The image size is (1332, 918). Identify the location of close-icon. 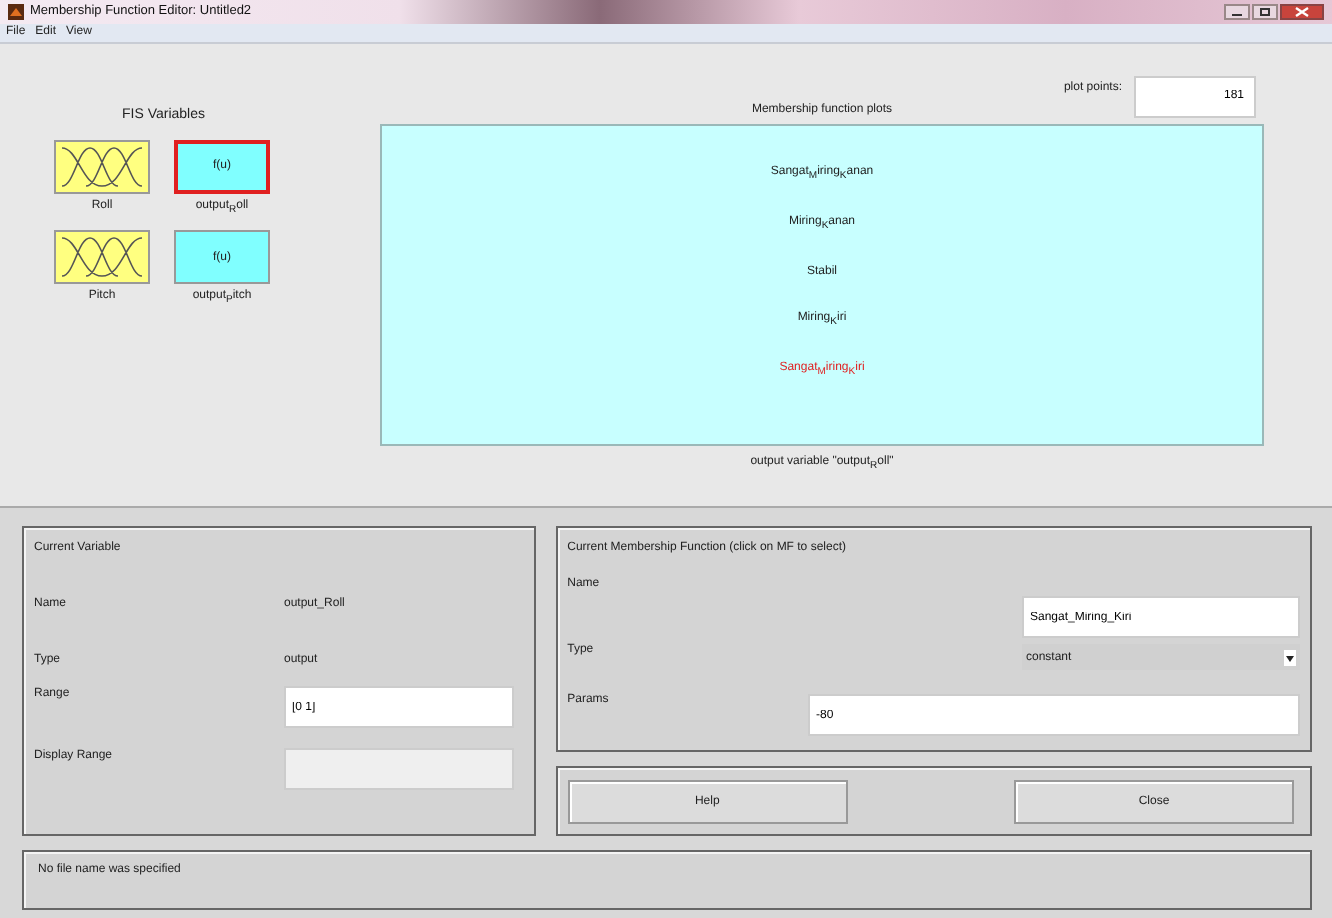
(1302, 11).